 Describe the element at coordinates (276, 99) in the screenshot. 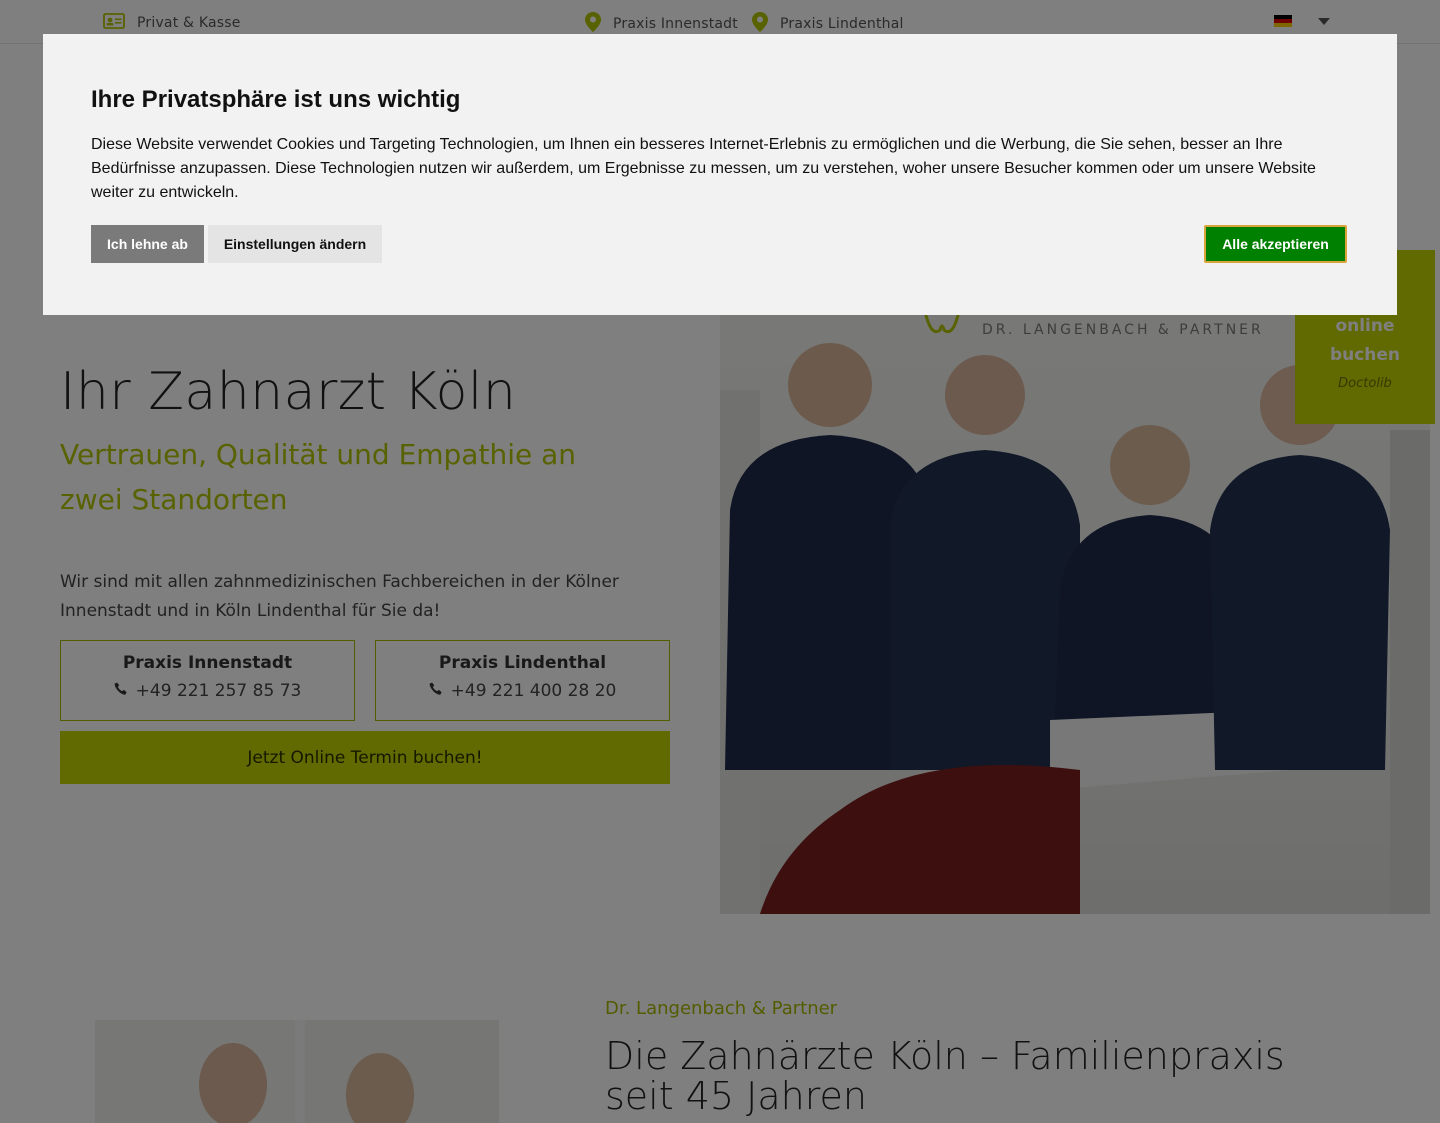

I see `cookie-dialog-title: Ihre Privatsphäre ist uns wichtig` at that location.